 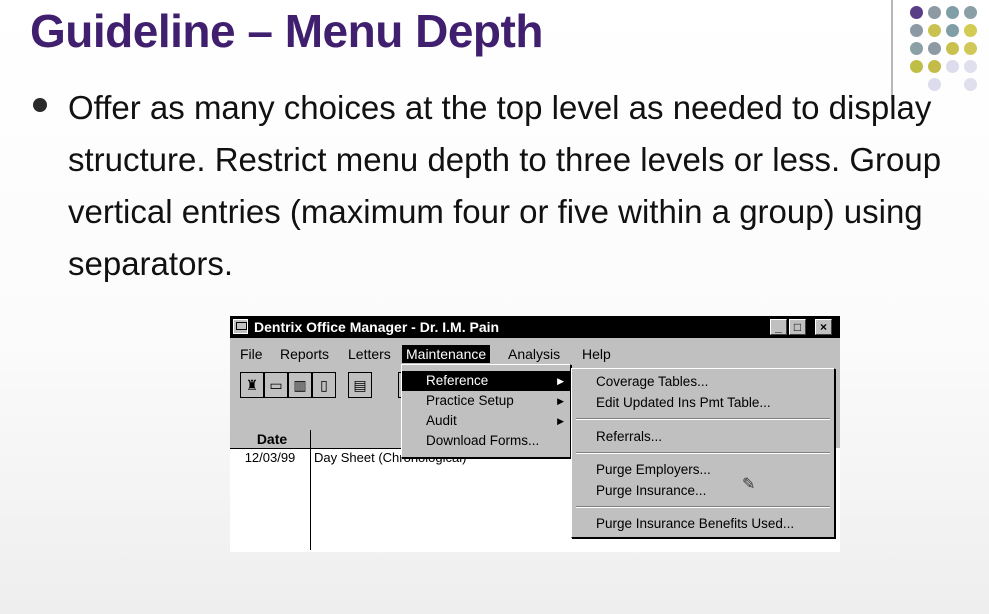 I want to click on table-cell-date: 12/03/99, so click(x=270, y=457).